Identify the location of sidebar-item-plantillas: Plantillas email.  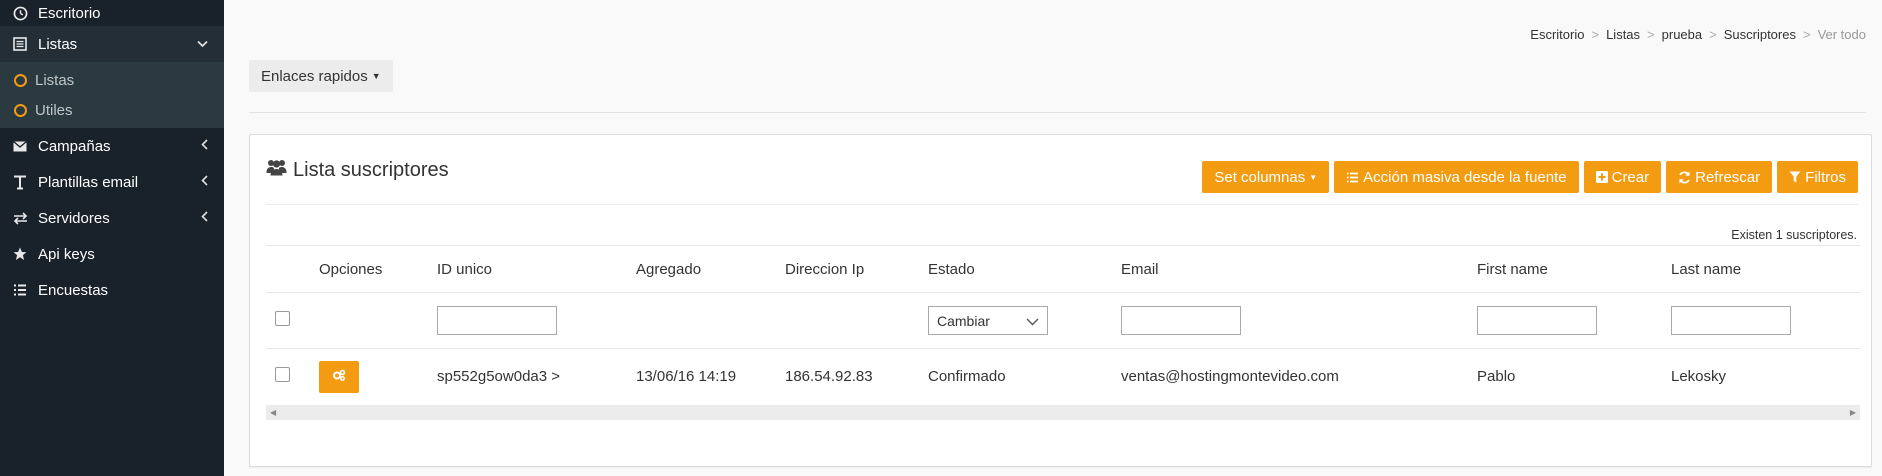
(112, 182).